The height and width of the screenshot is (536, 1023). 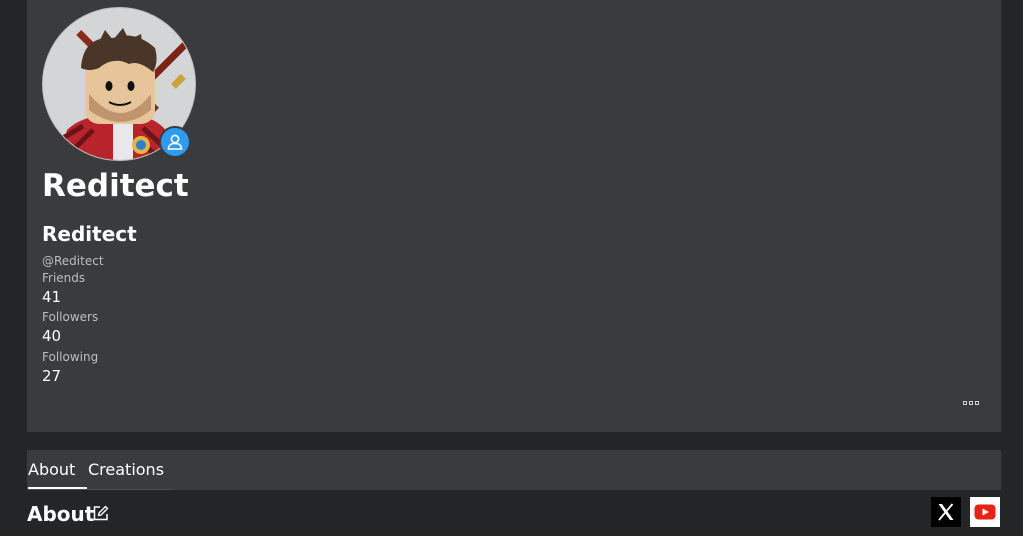 What do you see at coordinates (99, 489) in the screenshot?
I see `tabs-divider` at bounding box center [99, 489].